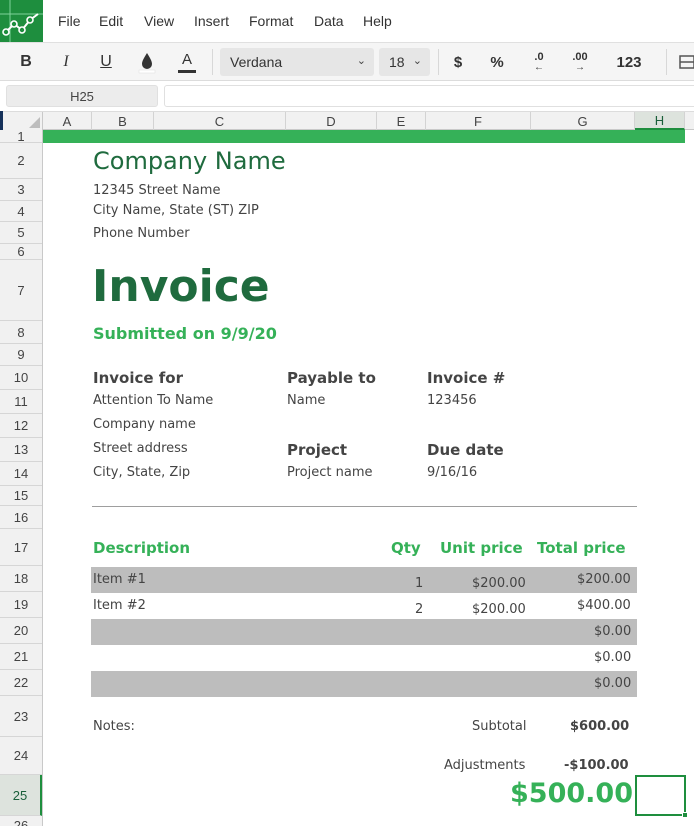  What do you see at coordinates (153, 400) in the screenshot?
I see `attention-to-name: Attention To Name` at bounding box center [153, 400].